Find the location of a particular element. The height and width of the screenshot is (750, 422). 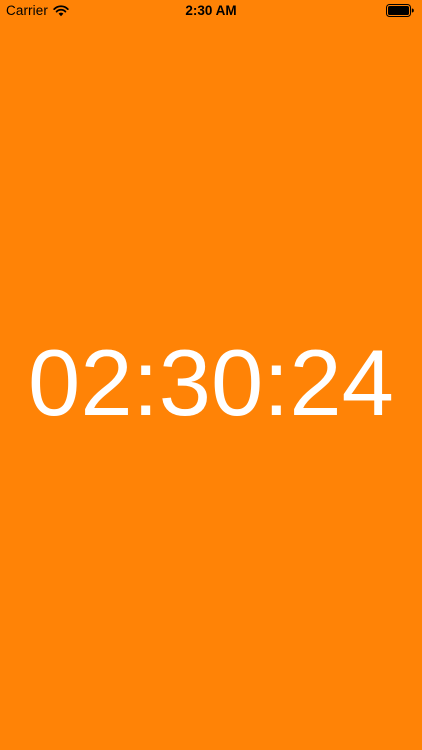

status-time: 2:30 AM is located at coordinates (211, 10).